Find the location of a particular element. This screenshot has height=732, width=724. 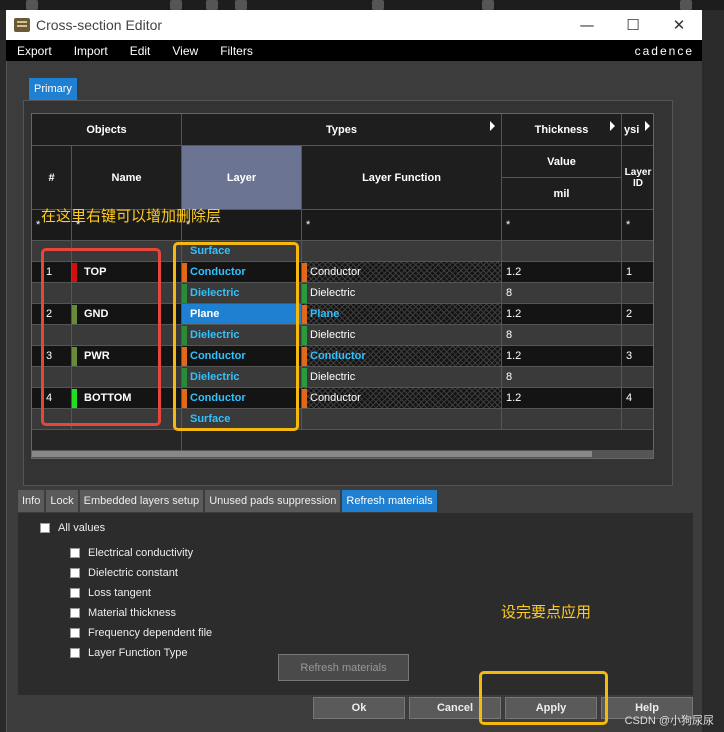

taskbar-strip is located at coordinates (362, 5).